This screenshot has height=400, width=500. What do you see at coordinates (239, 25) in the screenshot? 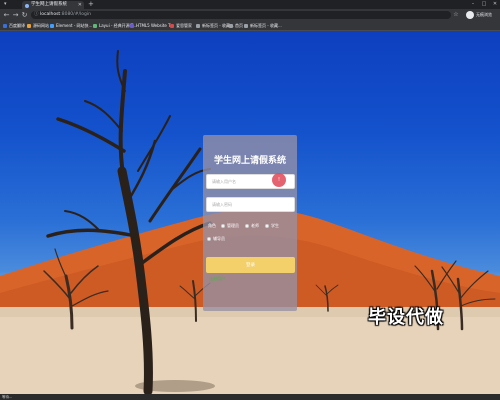
I see `bookmark-label: 首页` at bounding box center [239, 25].